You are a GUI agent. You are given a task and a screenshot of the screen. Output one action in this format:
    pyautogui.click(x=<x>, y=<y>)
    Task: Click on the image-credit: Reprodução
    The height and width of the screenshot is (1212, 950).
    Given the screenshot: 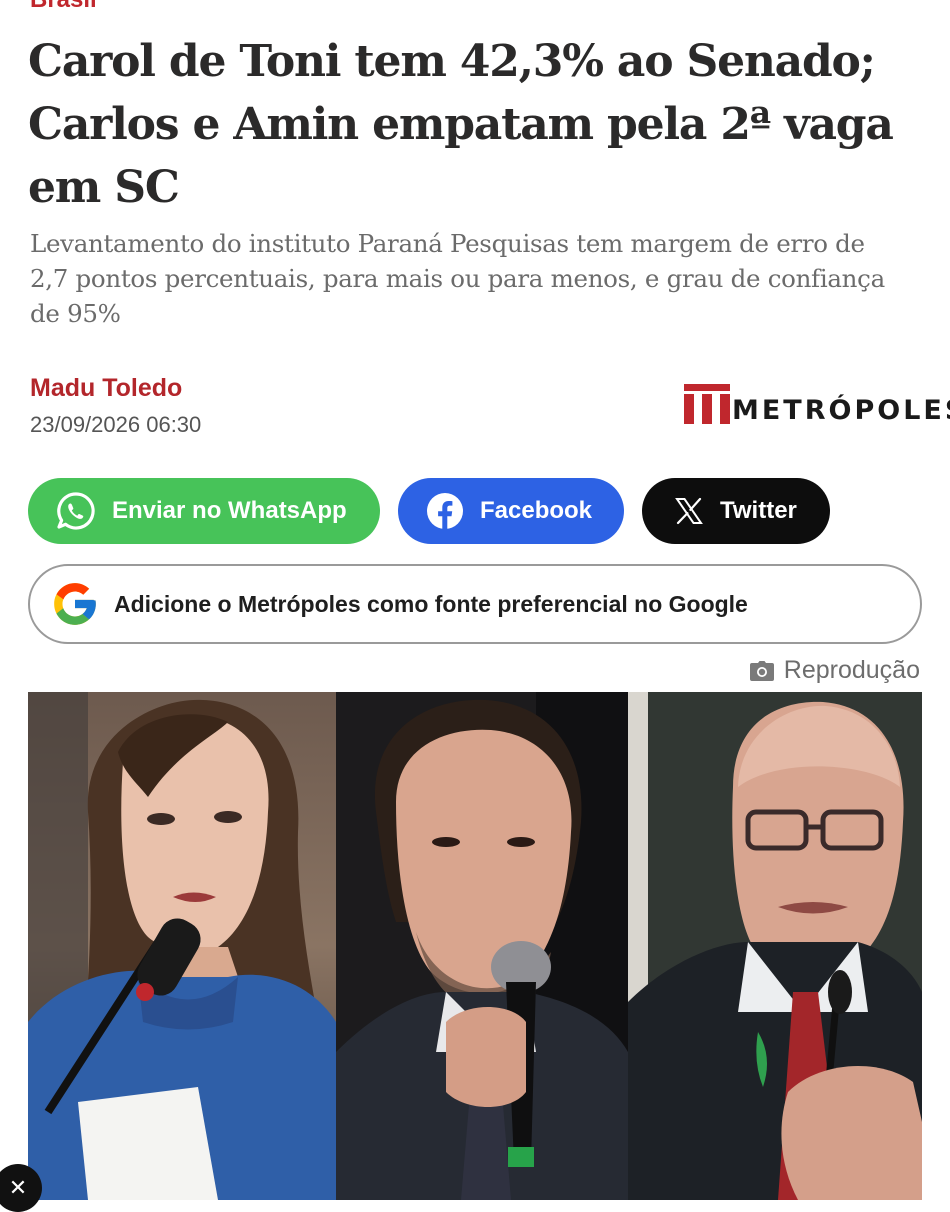 What is the action you would take?
    pyautogui.click(x=834, y=670)
    